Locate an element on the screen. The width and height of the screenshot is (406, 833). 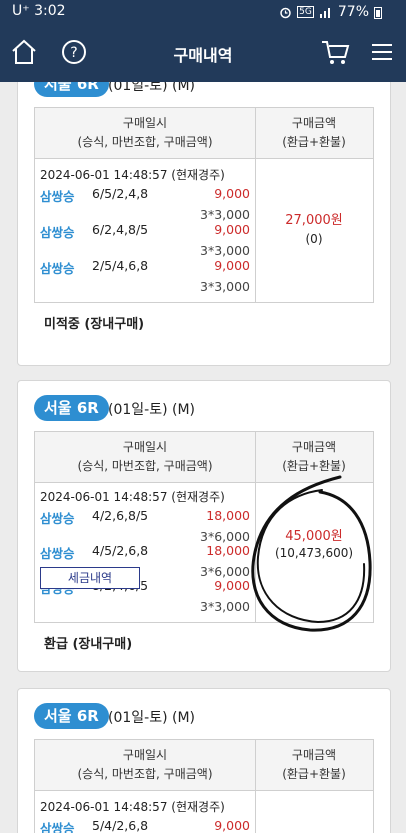
signal-icon is located at coordinates (324, 13).